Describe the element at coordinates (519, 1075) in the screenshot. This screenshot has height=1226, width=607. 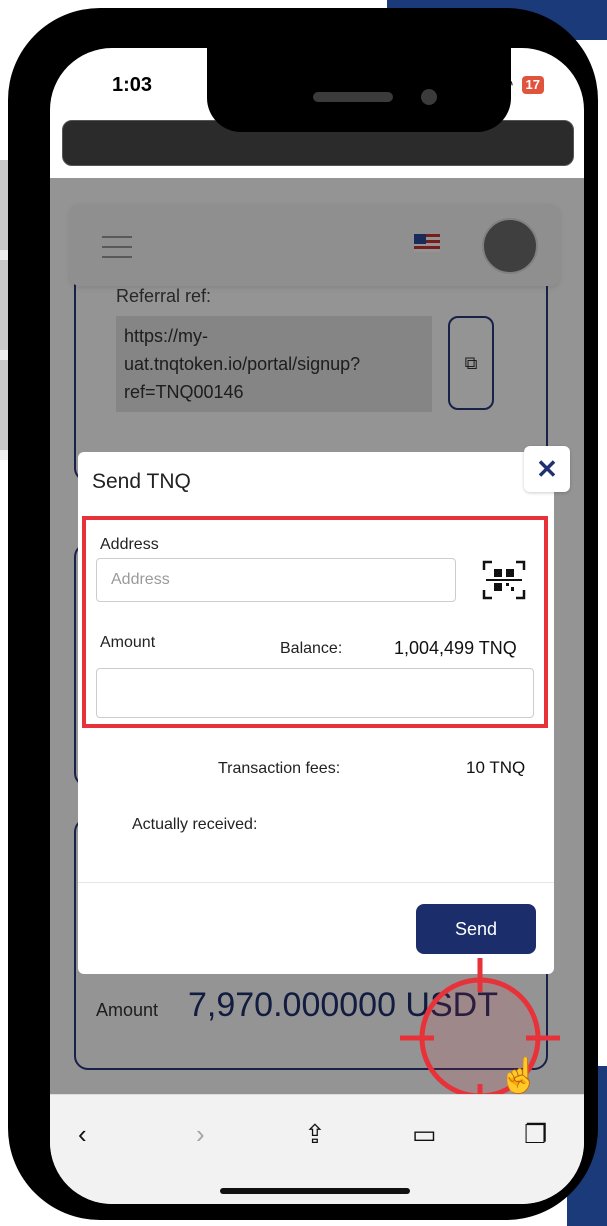
I see `pointer-hand-icon: ☝` at that location.